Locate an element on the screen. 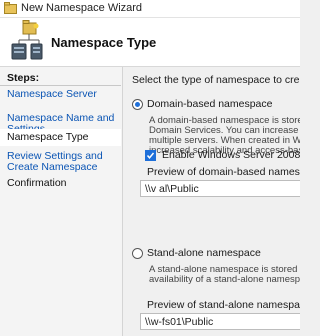 This screenshot has width=320, height=336. steps-heading: Steps: is located at coordinates (23, 78).